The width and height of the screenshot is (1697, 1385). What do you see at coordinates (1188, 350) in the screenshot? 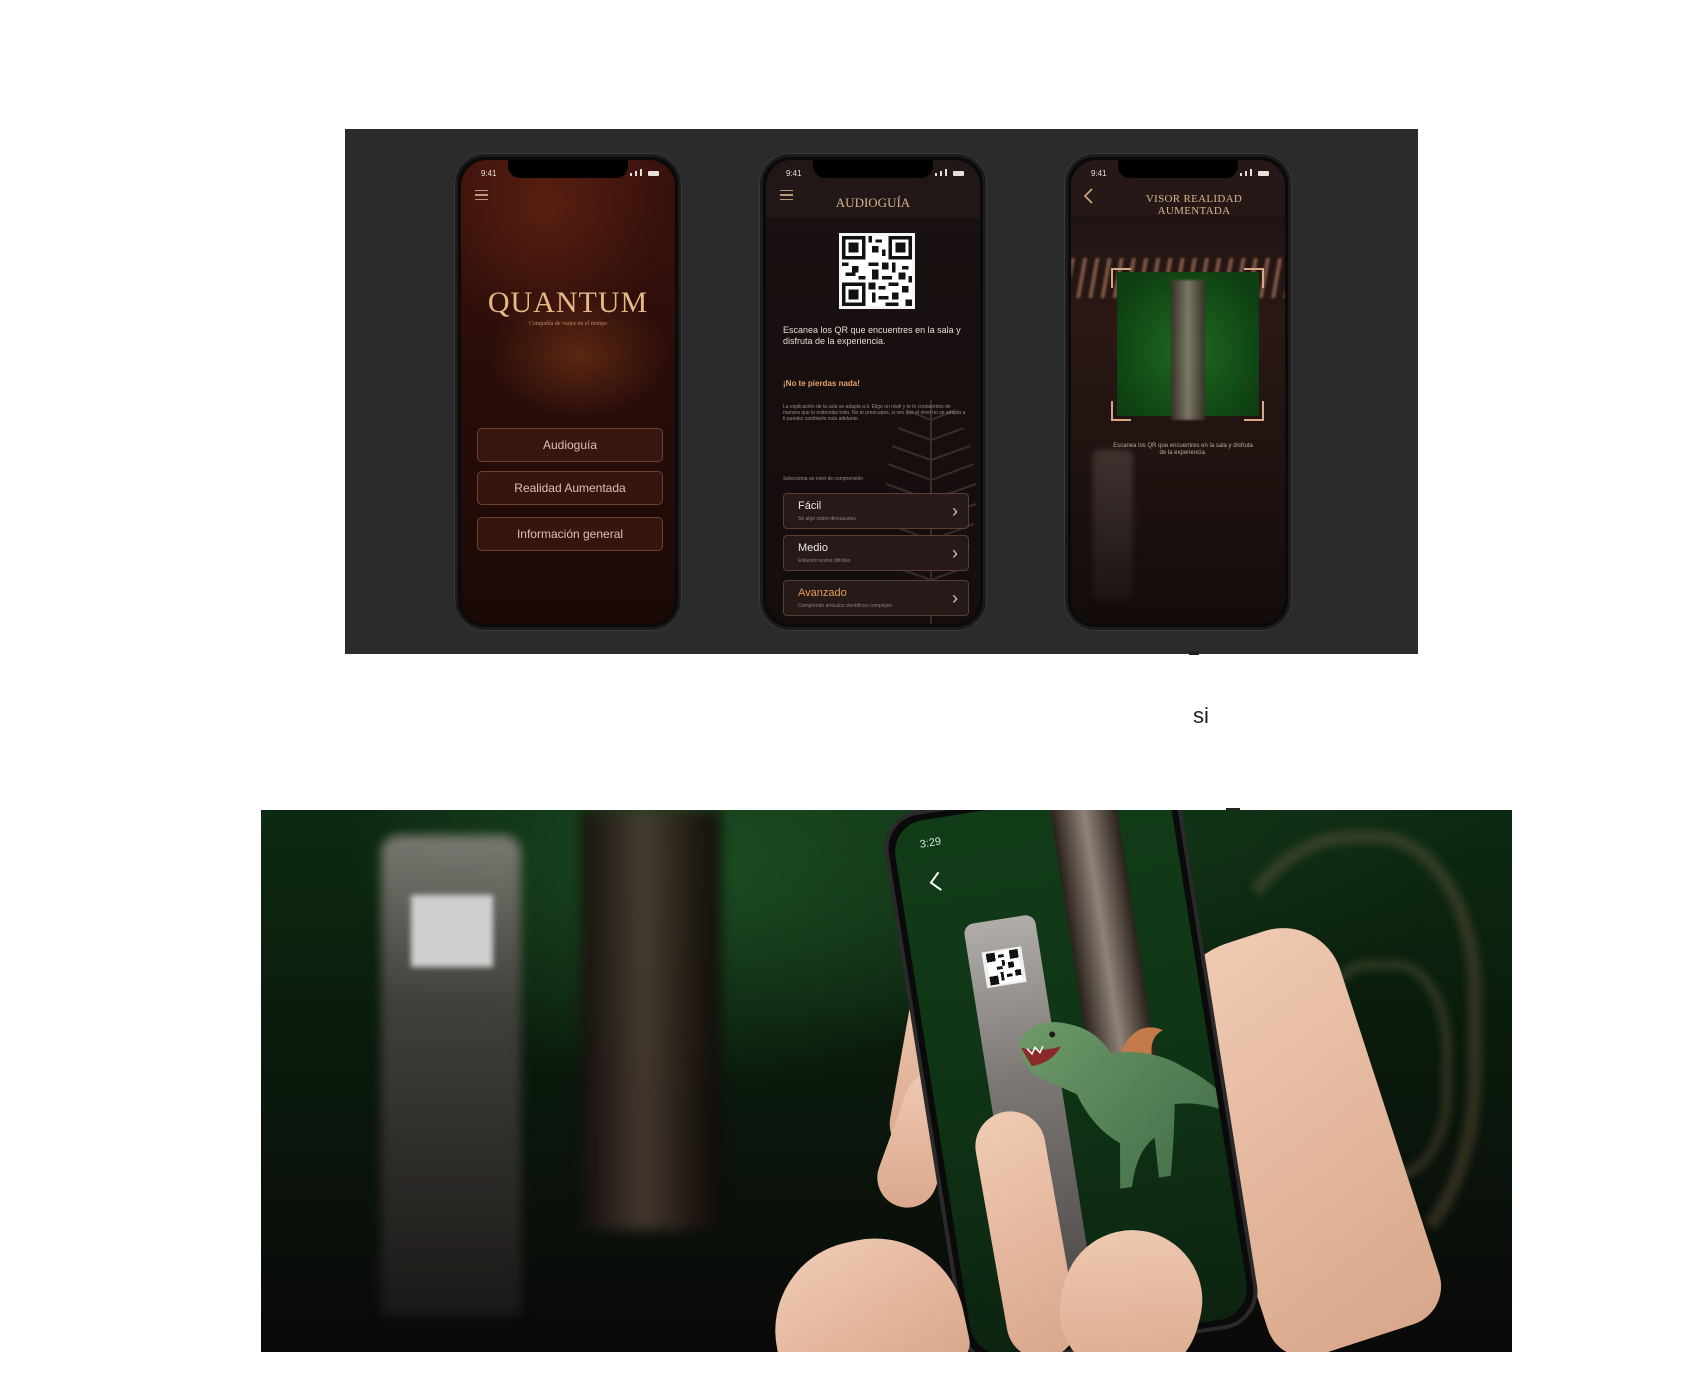
I see `fossil-trunk` at bounding box center [1188, 350].